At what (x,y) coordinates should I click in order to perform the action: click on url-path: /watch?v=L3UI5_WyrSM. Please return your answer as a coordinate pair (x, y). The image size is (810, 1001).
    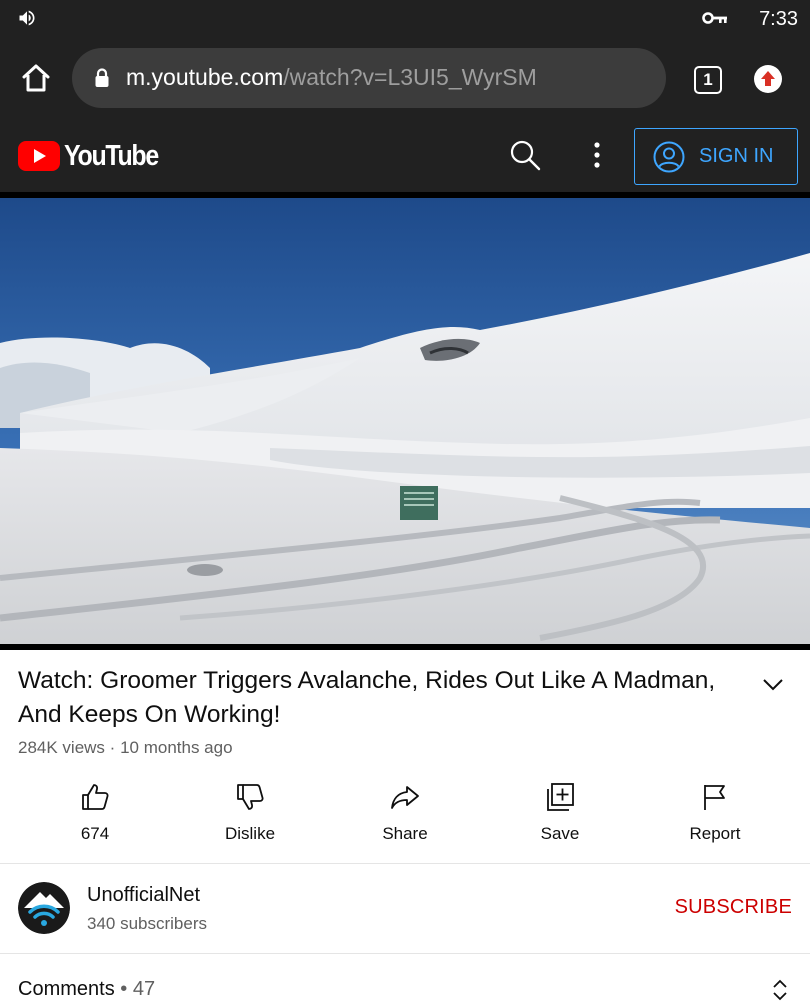
    Looking at the image, I should click on (410, 77).